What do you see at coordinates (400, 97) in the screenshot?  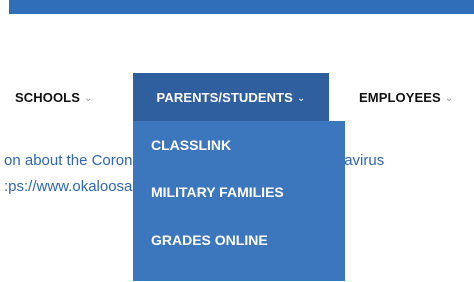 I see `nav-item-label: EMPLOYEES` at bounding box center [400, 97].